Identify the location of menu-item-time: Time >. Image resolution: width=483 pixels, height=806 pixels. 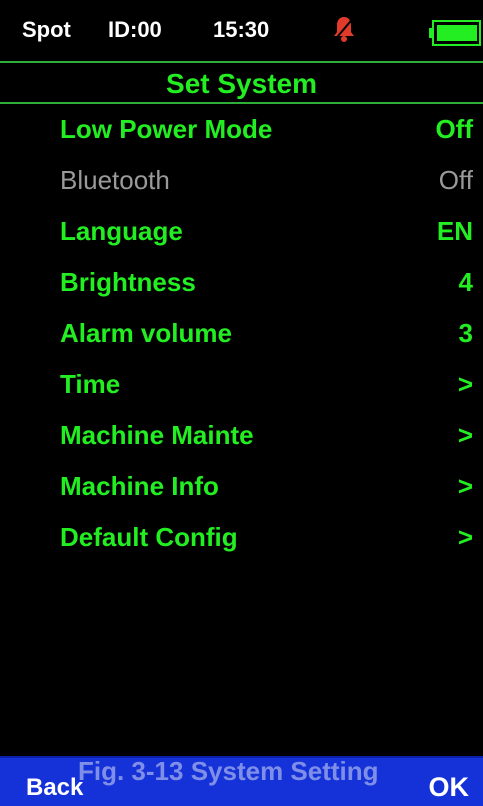
(241, 384).